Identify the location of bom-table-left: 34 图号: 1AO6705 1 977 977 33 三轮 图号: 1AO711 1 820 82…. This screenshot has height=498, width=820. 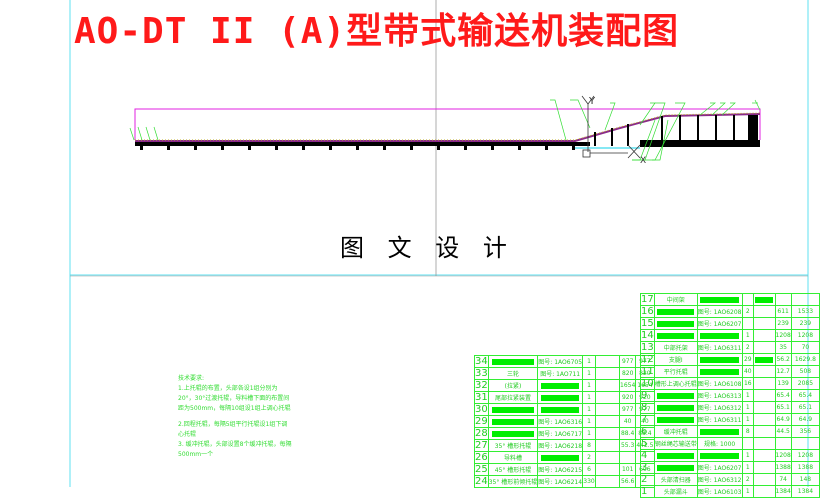
(564, 421).